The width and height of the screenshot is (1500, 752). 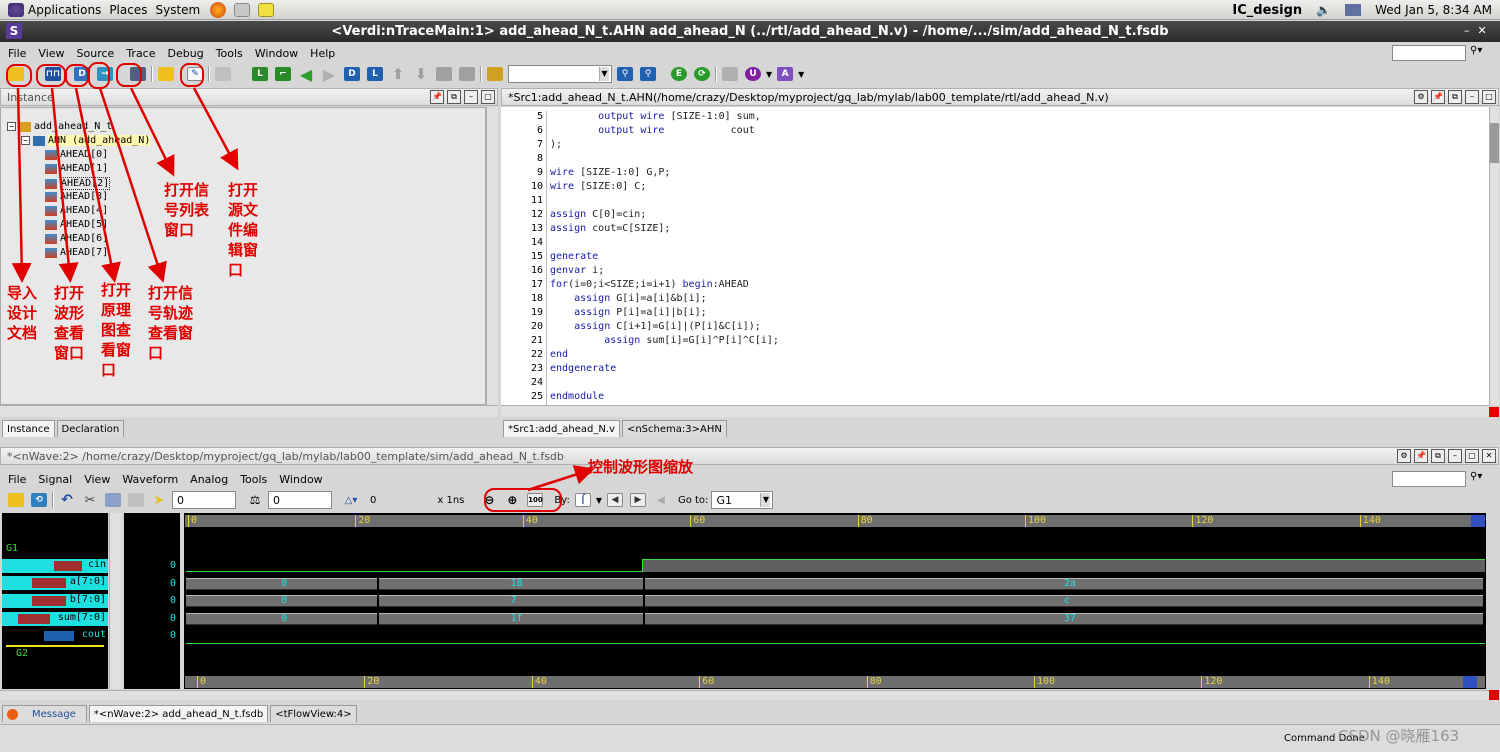 What do you see at coordinates (55, 636) in the screenshot?
I see `signal-row-cout: cout` at bounding box center [55, 636].